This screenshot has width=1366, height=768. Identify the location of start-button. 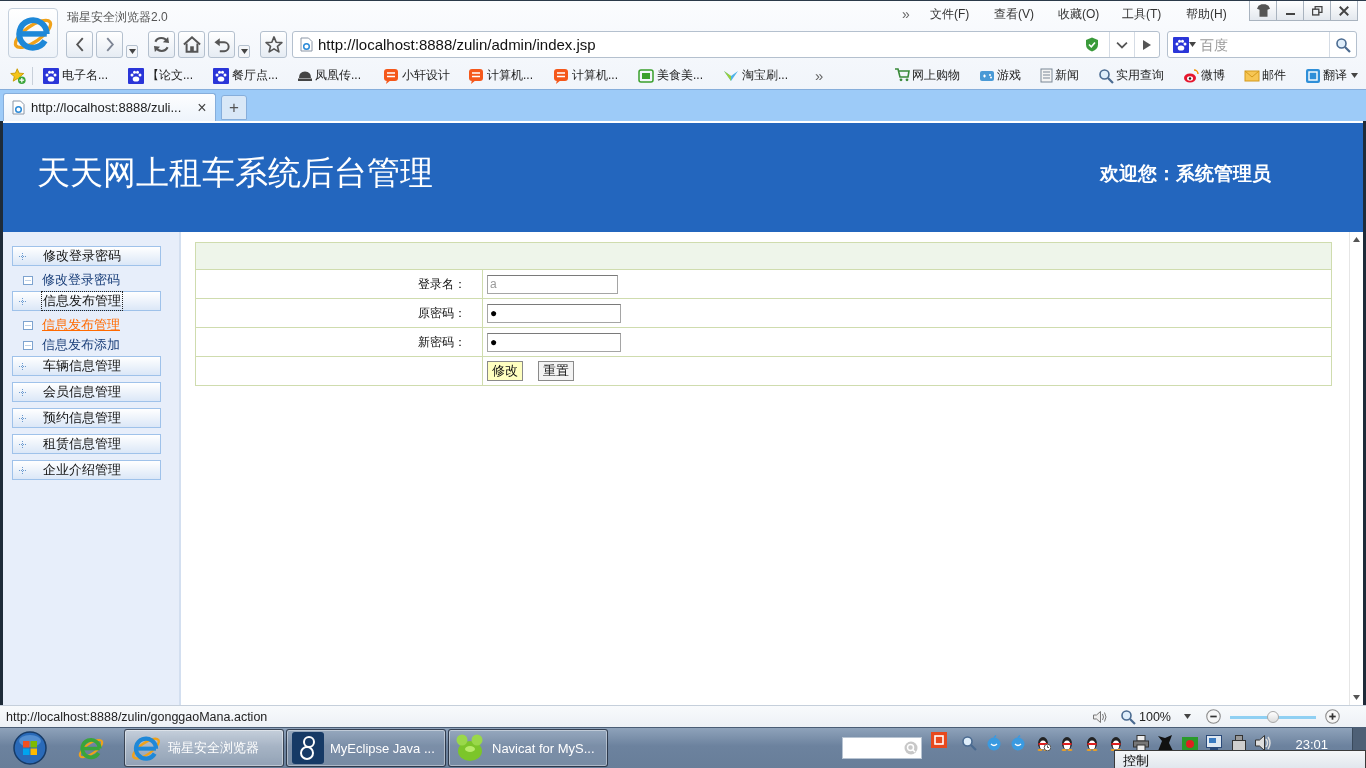
(30, 748).